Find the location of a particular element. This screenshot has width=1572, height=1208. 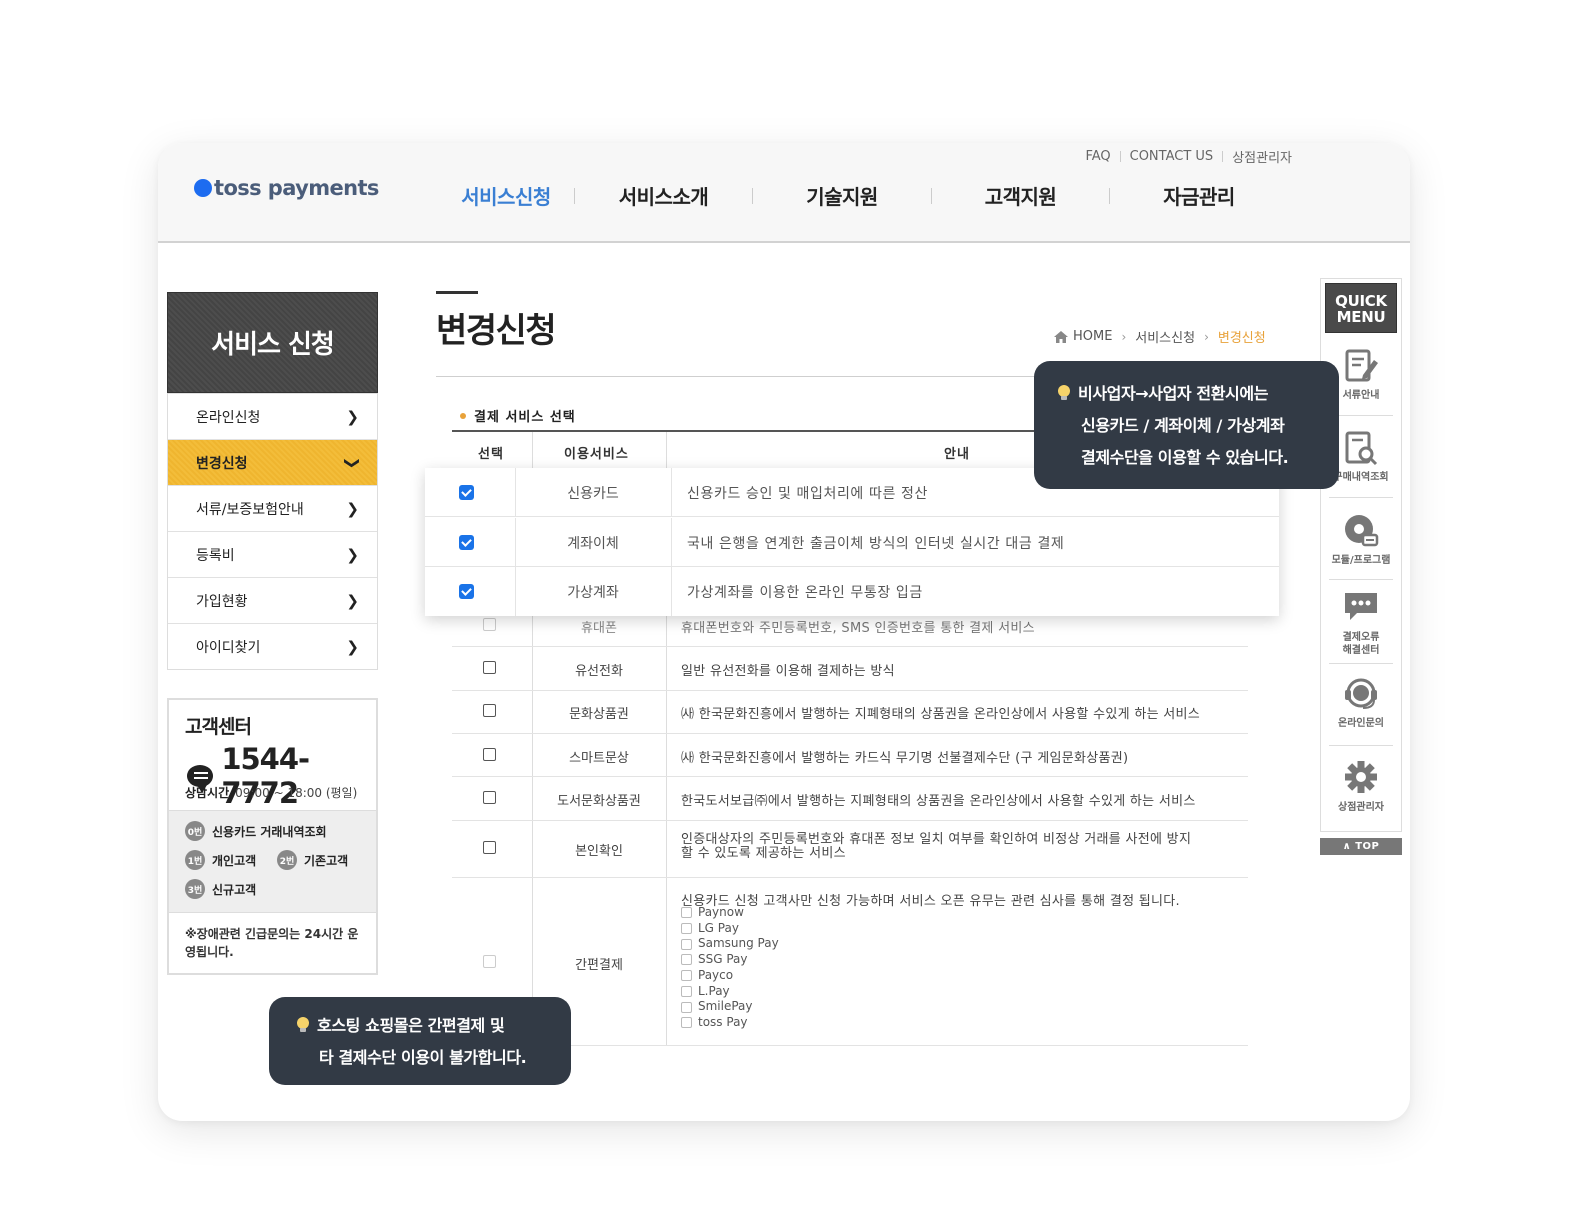

easy-pay-option: SSG Pay is located at coordinates (730, 960).